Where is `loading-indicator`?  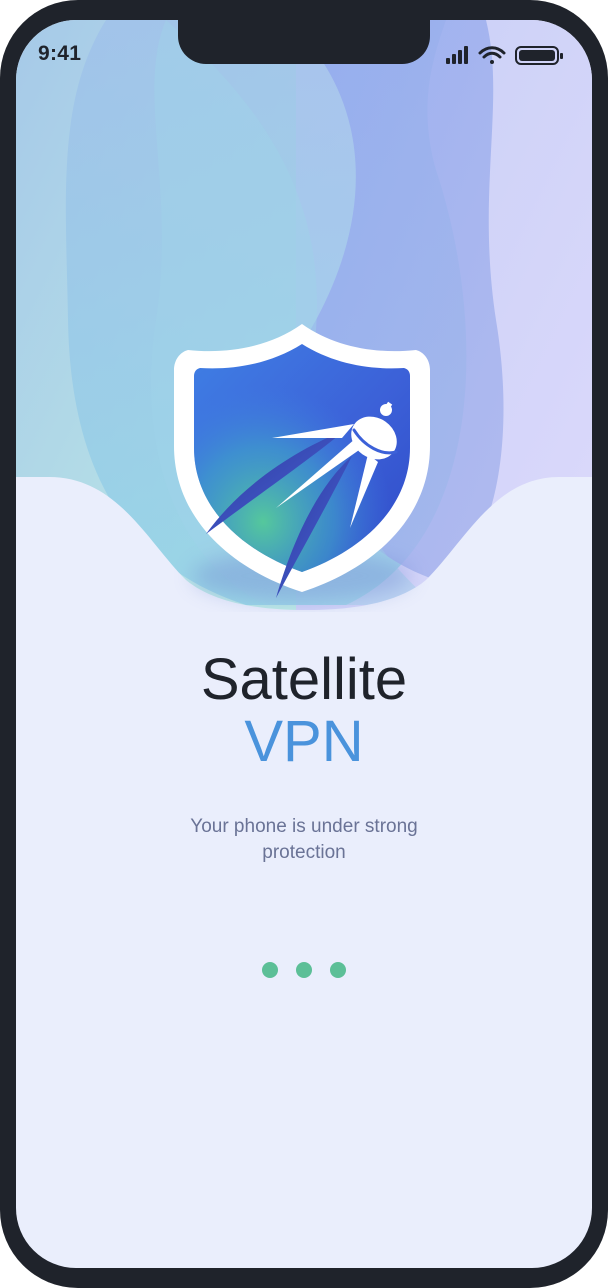 loading-indicator is located at coordinates (304, 970).